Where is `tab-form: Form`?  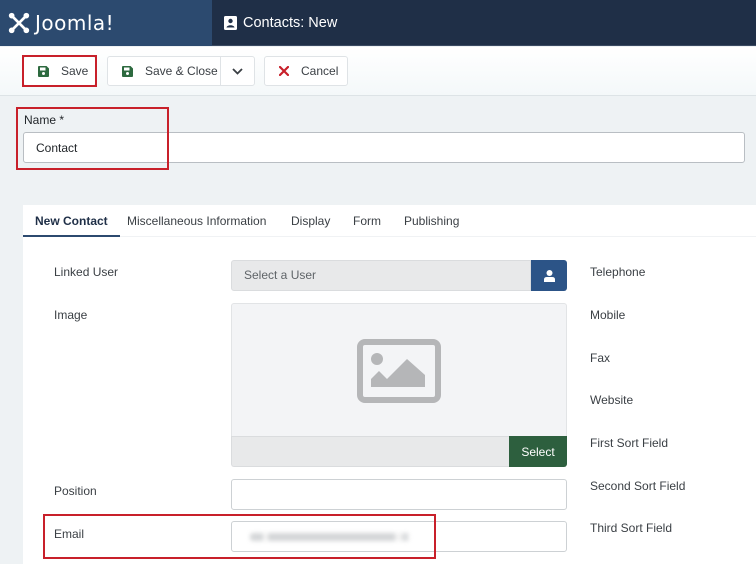
tab-form: Form is located at coordinates (367, 221).